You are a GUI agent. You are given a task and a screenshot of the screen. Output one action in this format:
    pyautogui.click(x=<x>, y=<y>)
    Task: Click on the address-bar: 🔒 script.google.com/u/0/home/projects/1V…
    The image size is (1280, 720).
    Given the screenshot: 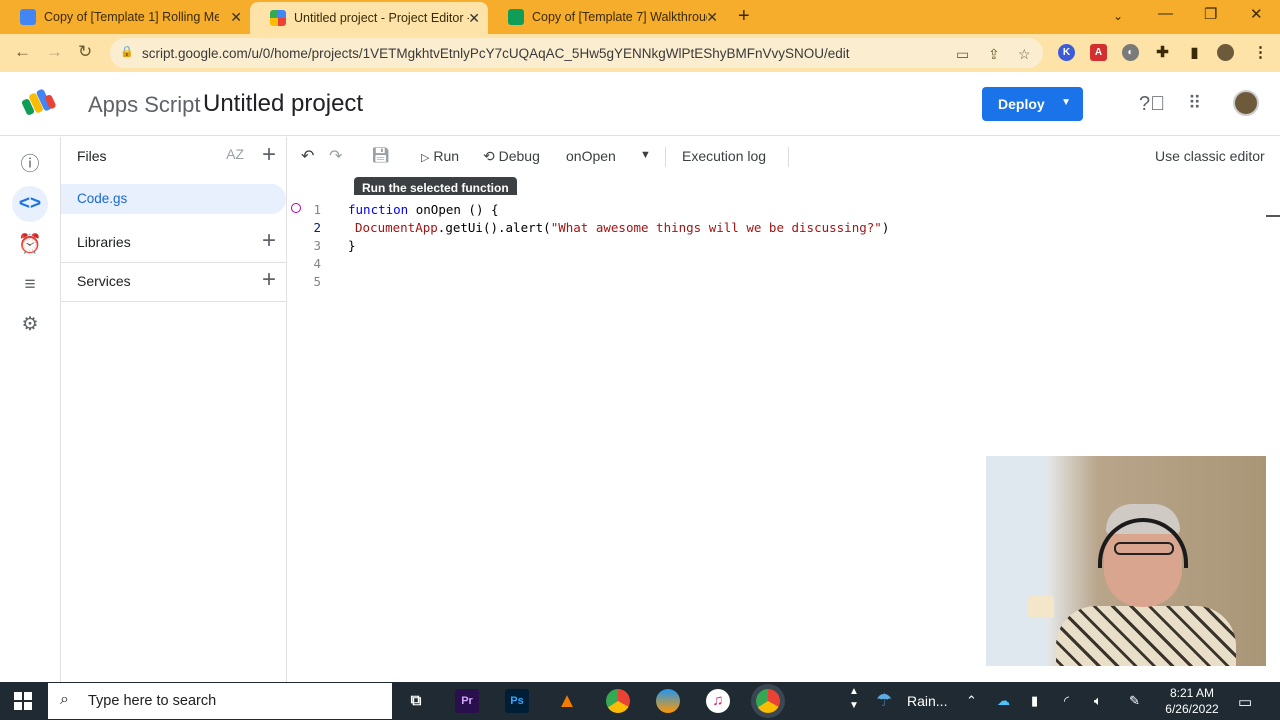 What is the action you would take?
    pyautogui.click(x=576, y=53)
    